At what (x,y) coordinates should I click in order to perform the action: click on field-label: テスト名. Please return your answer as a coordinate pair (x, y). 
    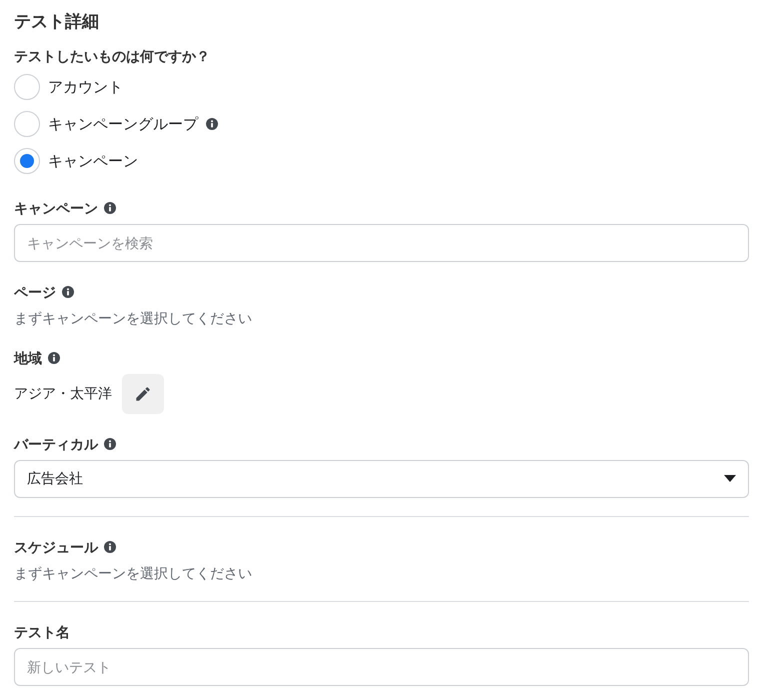
    Looking at the image, I should click on (42, 632).